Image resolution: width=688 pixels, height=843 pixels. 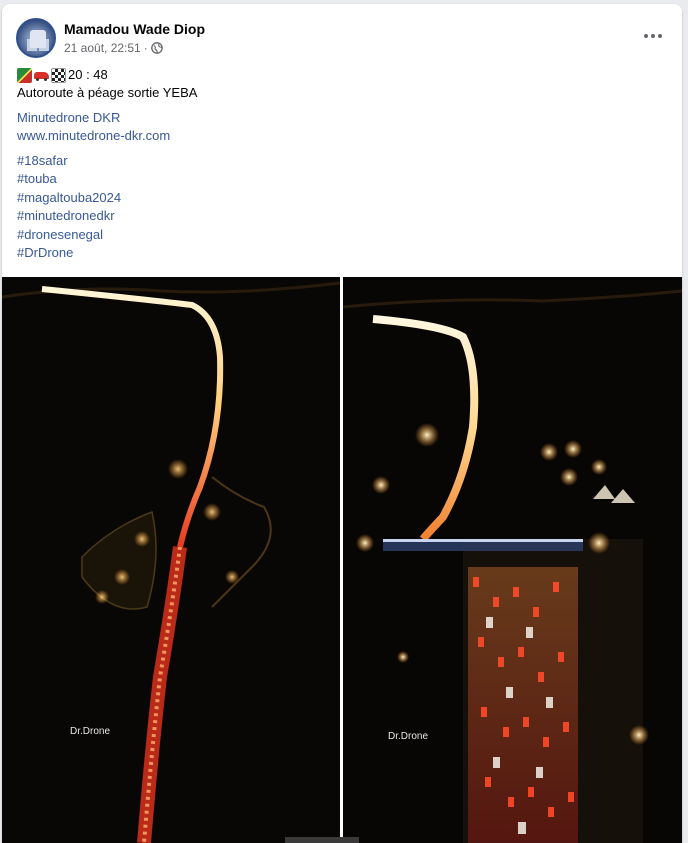 I want to click on post-header: Mamadou Wade Diop 21 août, 22:51 ·, so click(x=110, y=38).